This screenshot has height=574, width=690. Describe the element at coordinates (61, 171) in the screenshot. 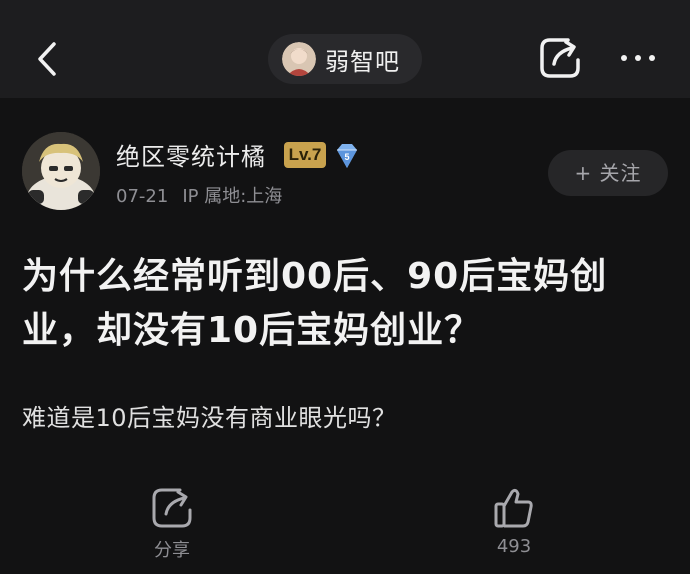

I see `author-avatar` at that location.